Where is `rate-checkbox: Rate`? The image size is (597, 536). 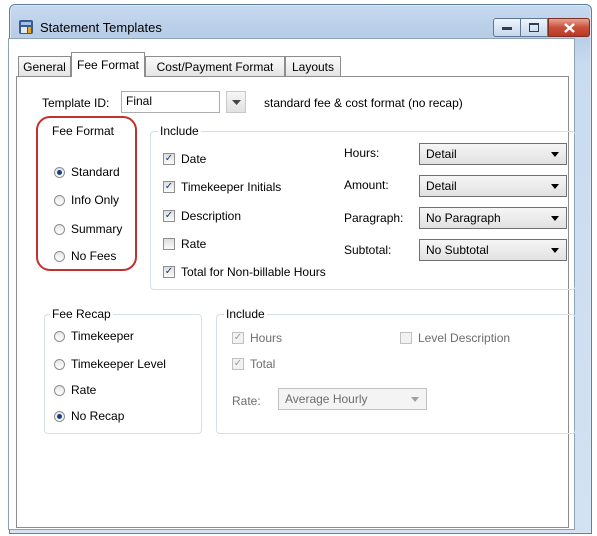
rate-checkbox: Rate is located at coordinates (184, 244).